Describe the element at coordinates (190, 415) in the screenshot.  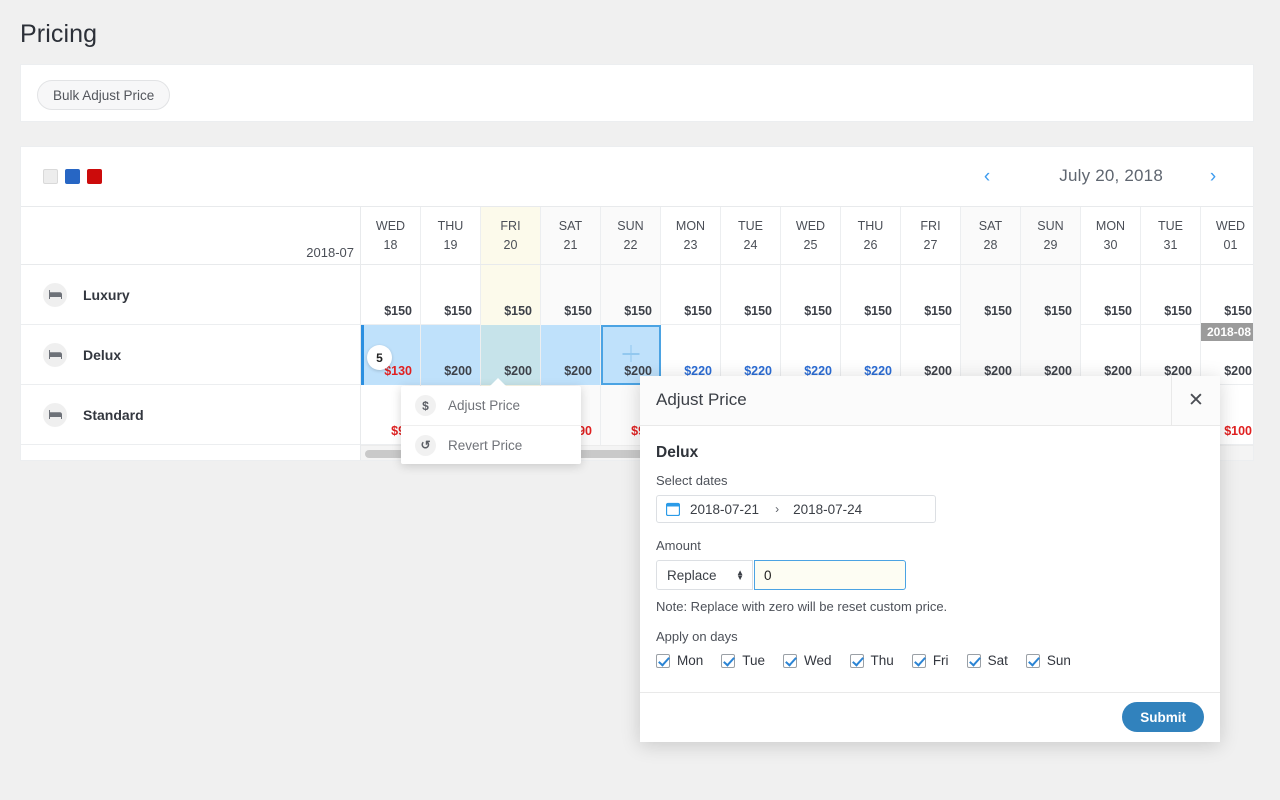
I see `room-type-row: Standard` at that location.